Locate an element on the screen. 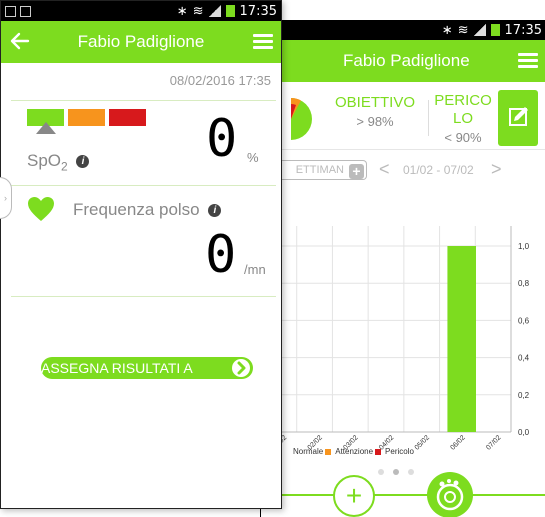 The height and width of the screenshot is (517, 545). danger-label-line2: LO is located at coordinates (462, 118).